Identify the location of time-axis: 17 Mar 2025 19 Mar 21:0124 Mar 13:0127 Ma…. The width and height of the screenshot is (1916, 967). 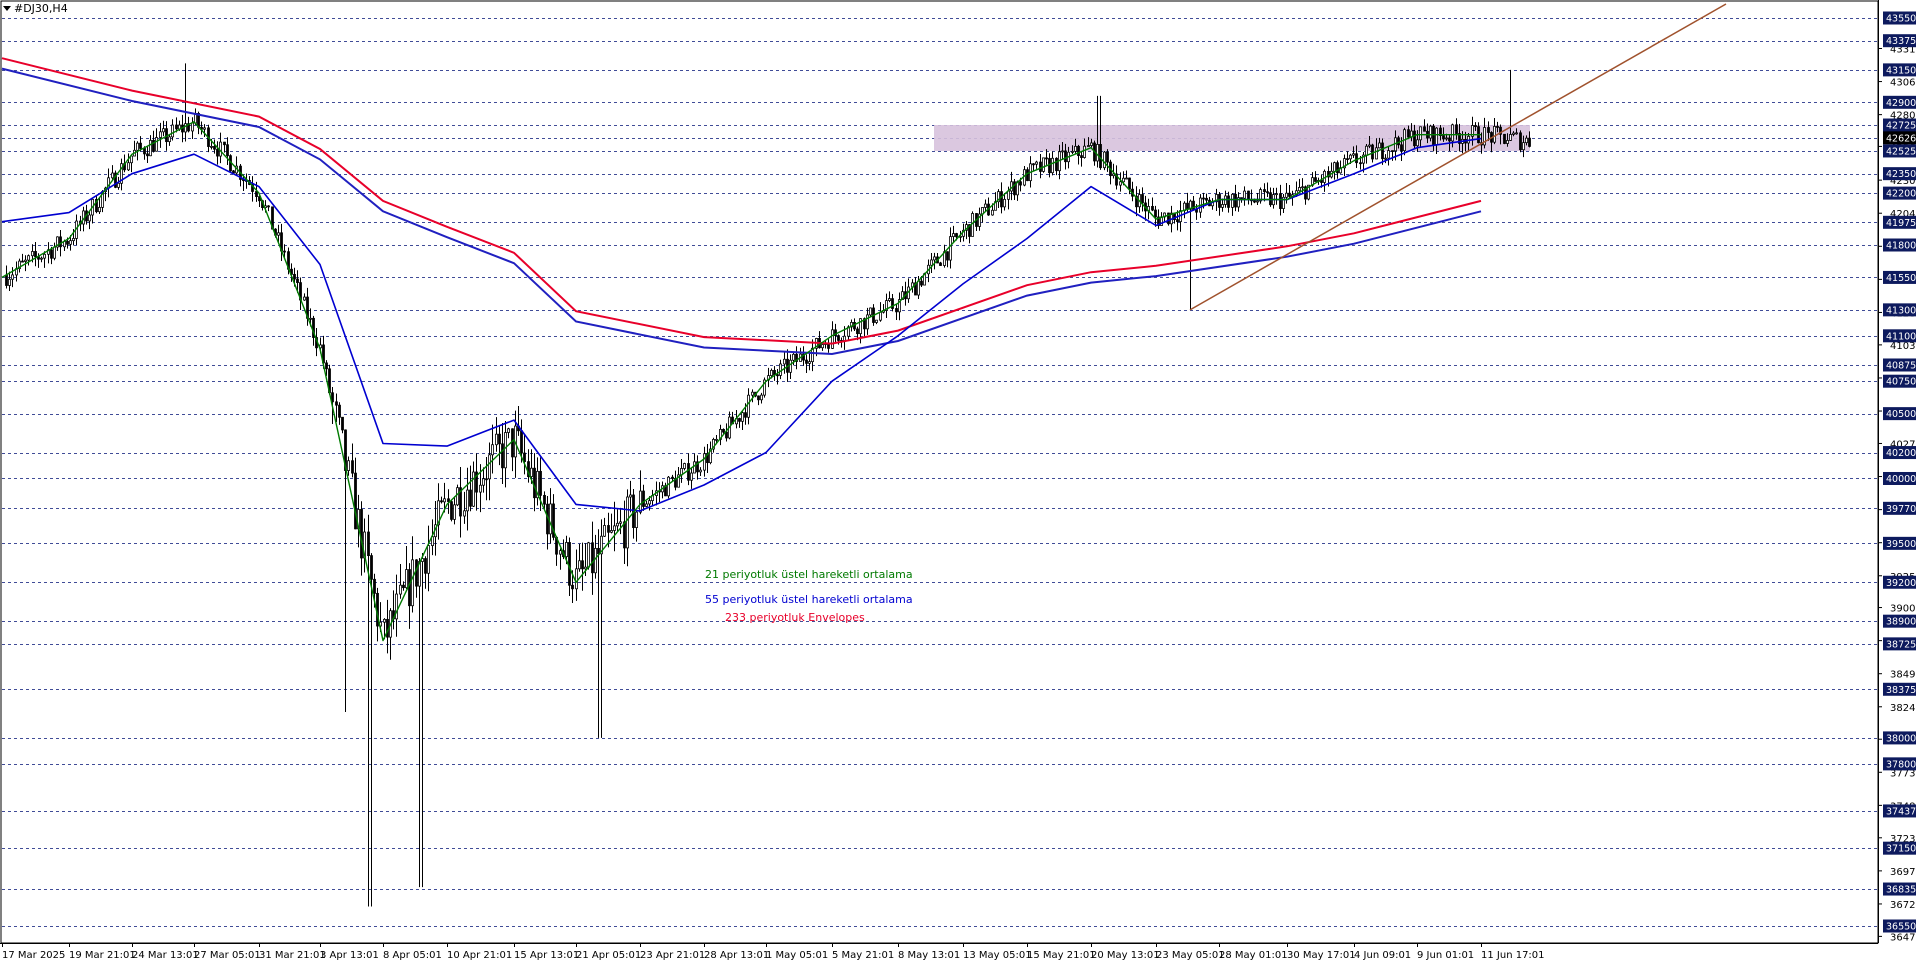
(773, 952).